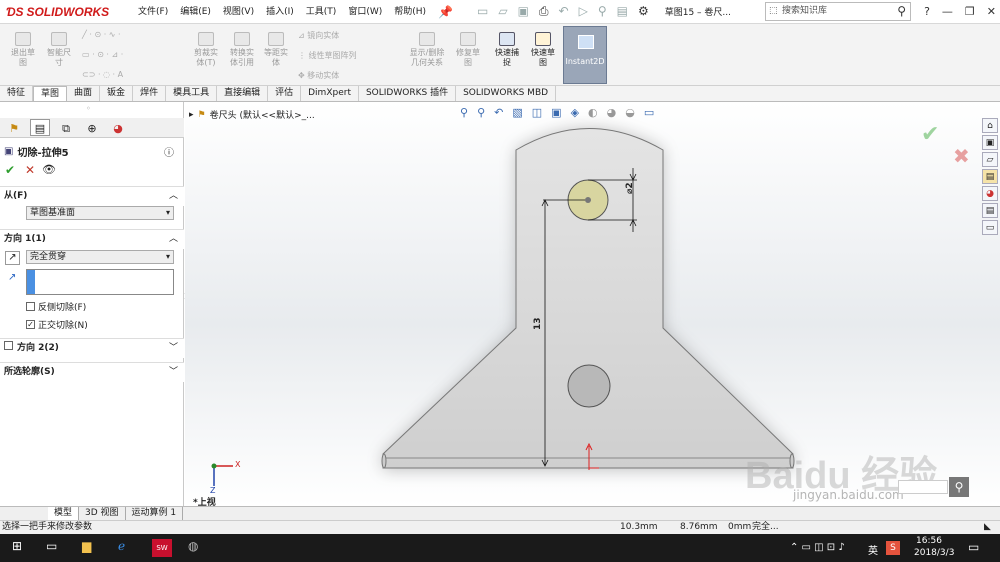  What do you see at coordinates (51, 546) in the screenshot?
I see `task-view-icon: ▭` at bounding box center [51, 546].